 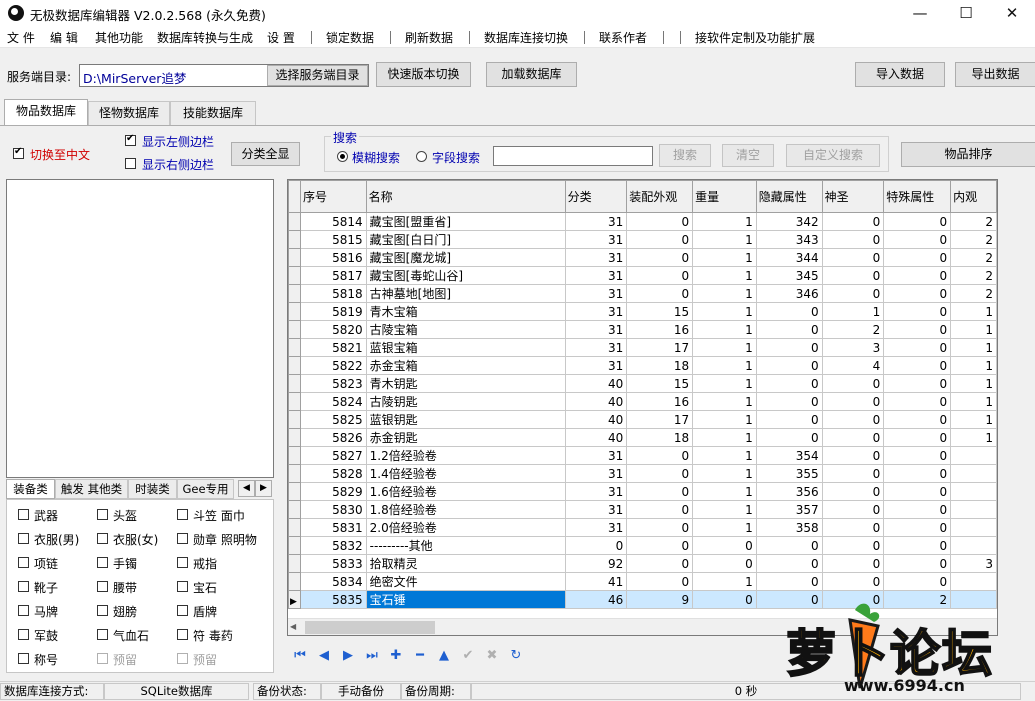 I want to click on table-cell: 5832, so click(x=333, y=545).